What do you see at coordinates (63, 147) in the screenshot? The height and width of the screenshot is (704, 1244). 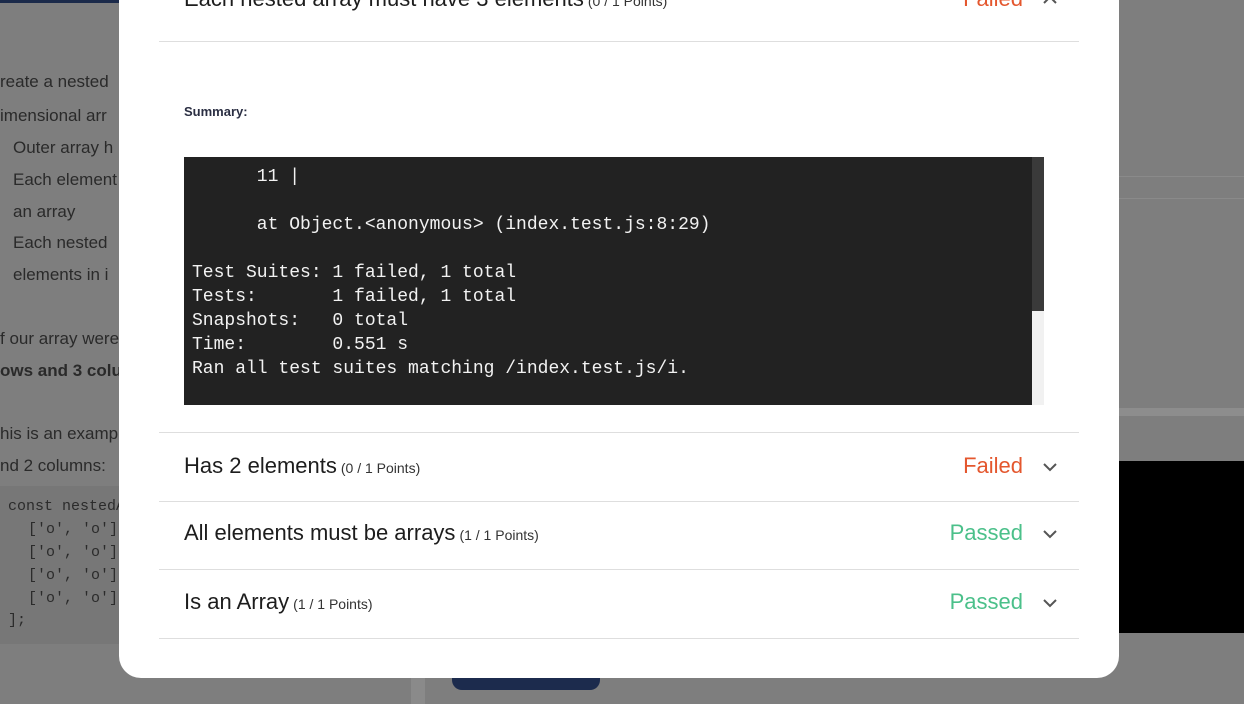 I see `bg-line: Outer array h` at bounding box center [63, 147].